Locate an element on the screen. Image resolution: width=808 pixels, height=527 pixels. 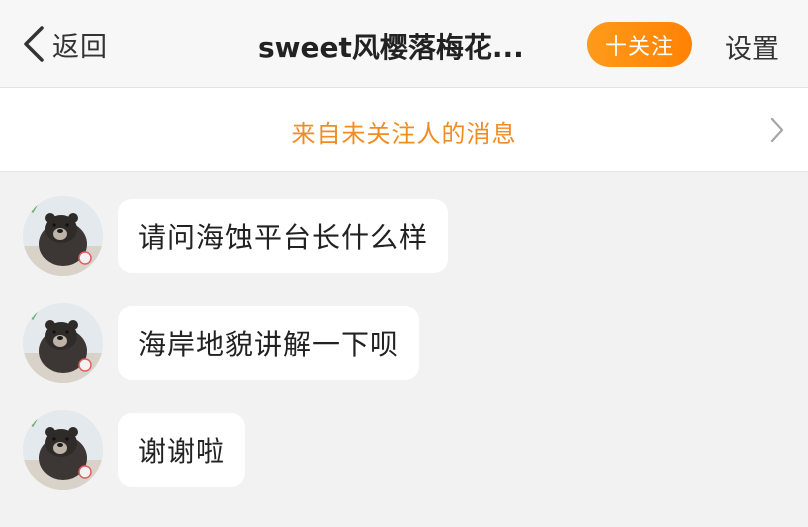
chevron-right-icon is located at coordinates (777, 130).